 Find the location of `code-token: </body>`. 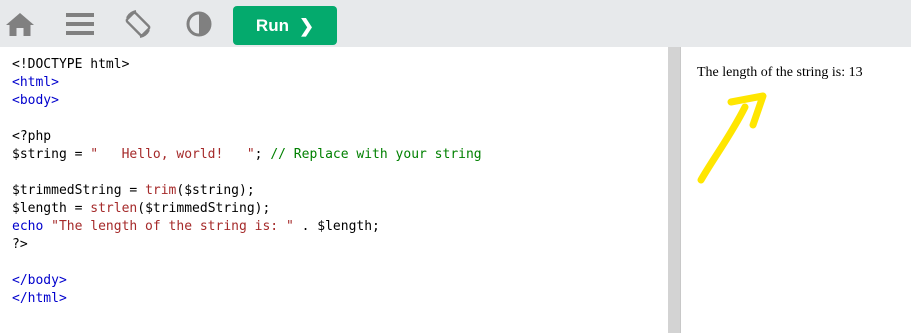

code-token: </body> is located at coordinates (39, 280).